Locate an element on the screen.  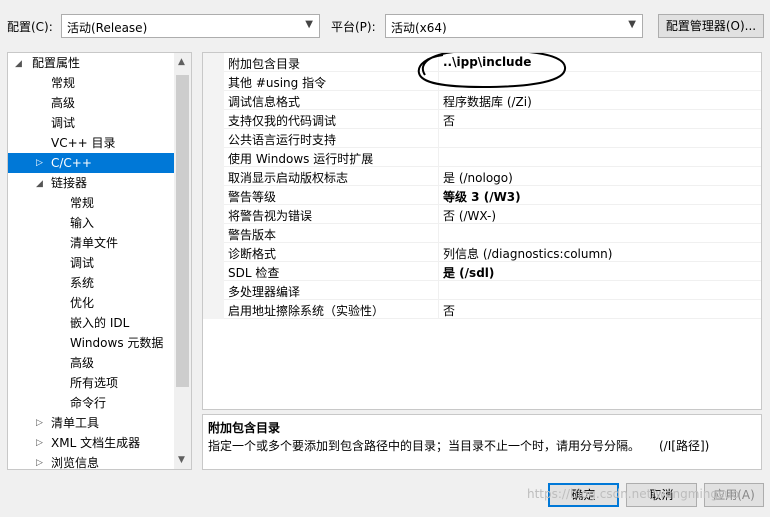
property-row: 调试信息格式 程序数据库 (/Zi) is located at coordinates (482, 100).